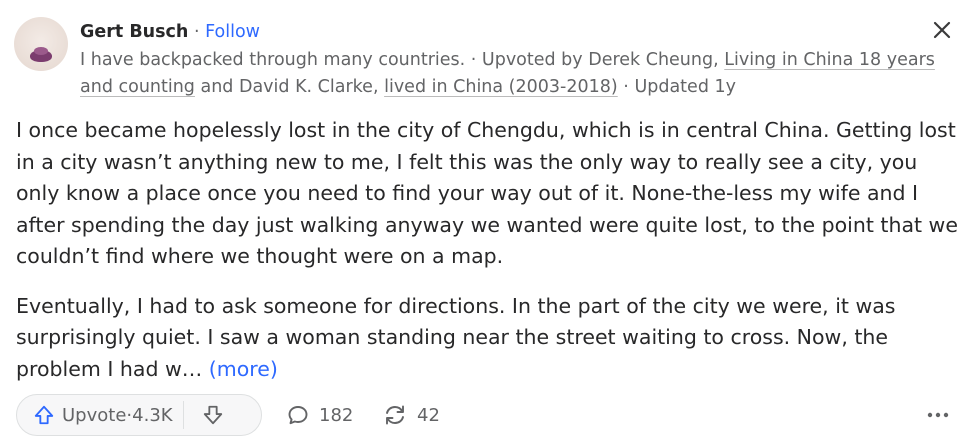 The image size is (980, 443). What do you see at coordinates (428, 415) in the screenshot?
I see `share-count: 42` at bounding box center [428, 415].